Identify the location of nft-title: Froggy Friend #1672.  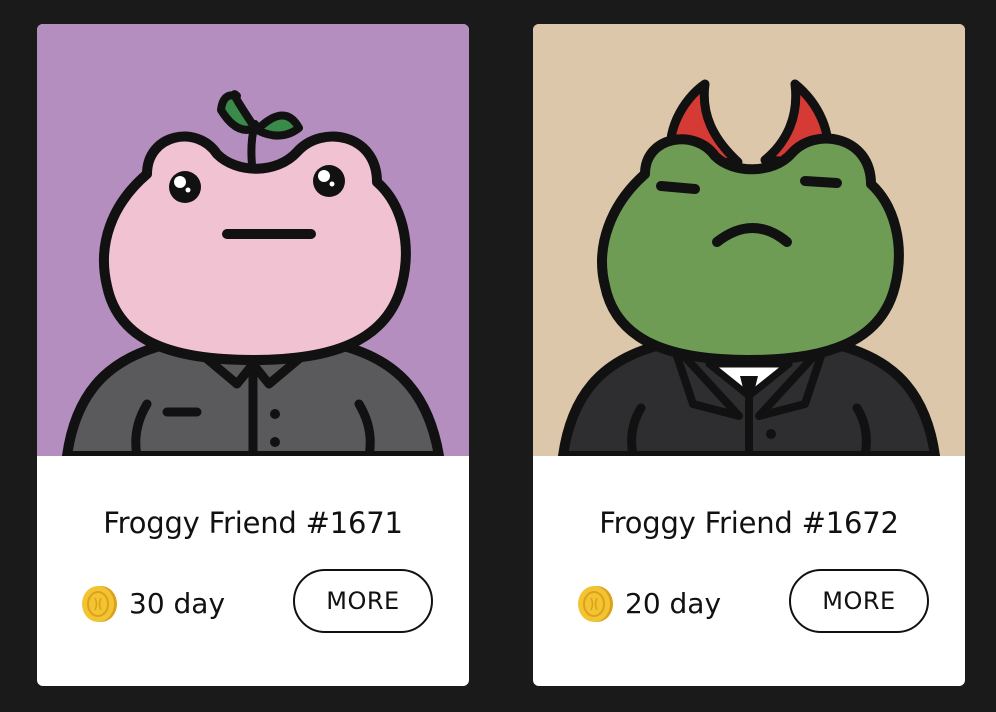
(749, 523).